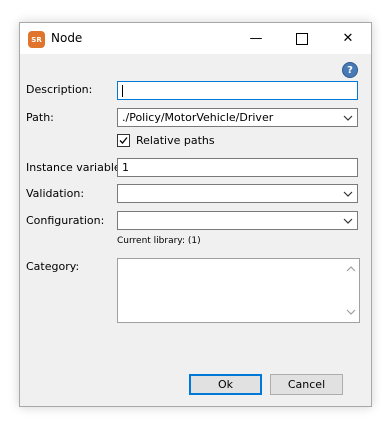 The width and height of the screenshot is (392, 432). What do you see at coordinates (225, 384) in the screenshot?
I see `ok-button: Ok` at bounding box center [225, 384].